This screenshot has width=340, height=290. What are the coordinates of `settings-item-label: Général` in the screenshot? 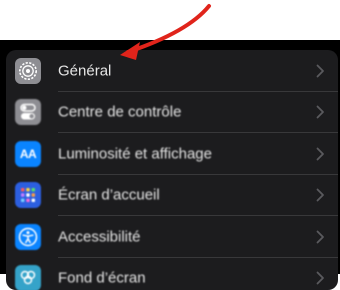 It's located at (84, 70).